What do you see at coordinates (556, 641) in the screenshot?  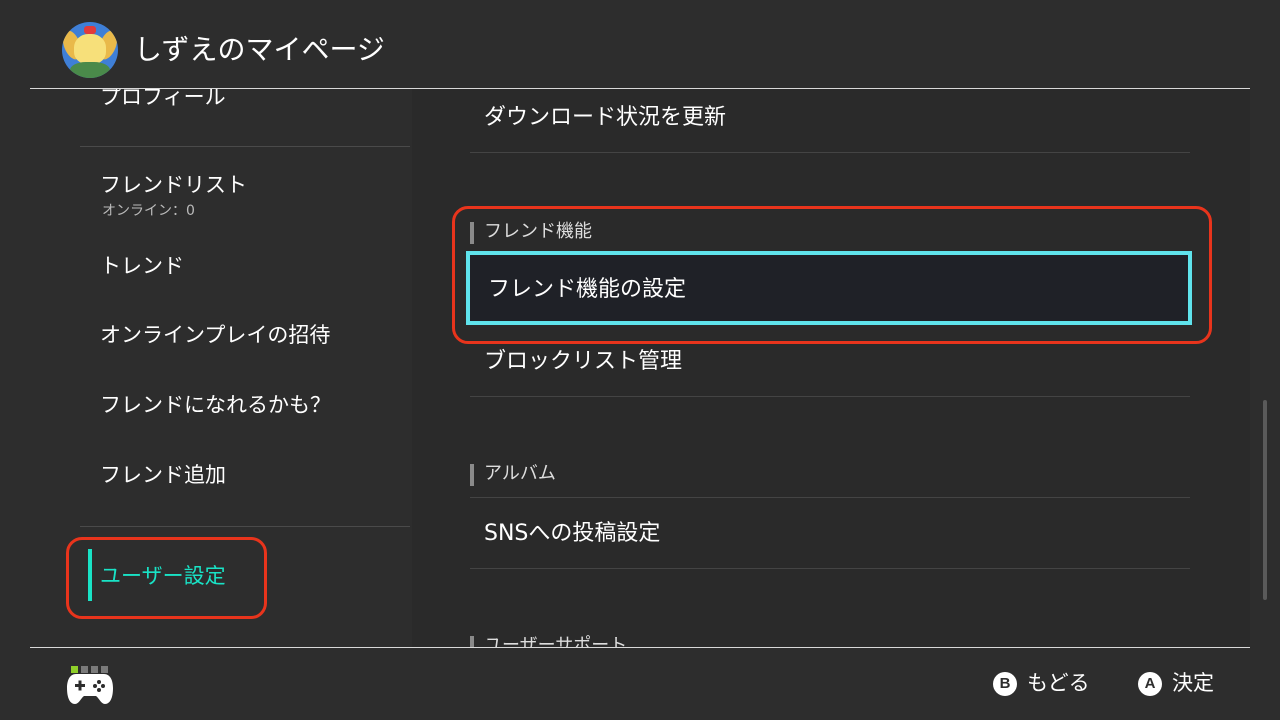 I see `section-title-user-support: ユーザーサポート` at bounding box center [556, 641].